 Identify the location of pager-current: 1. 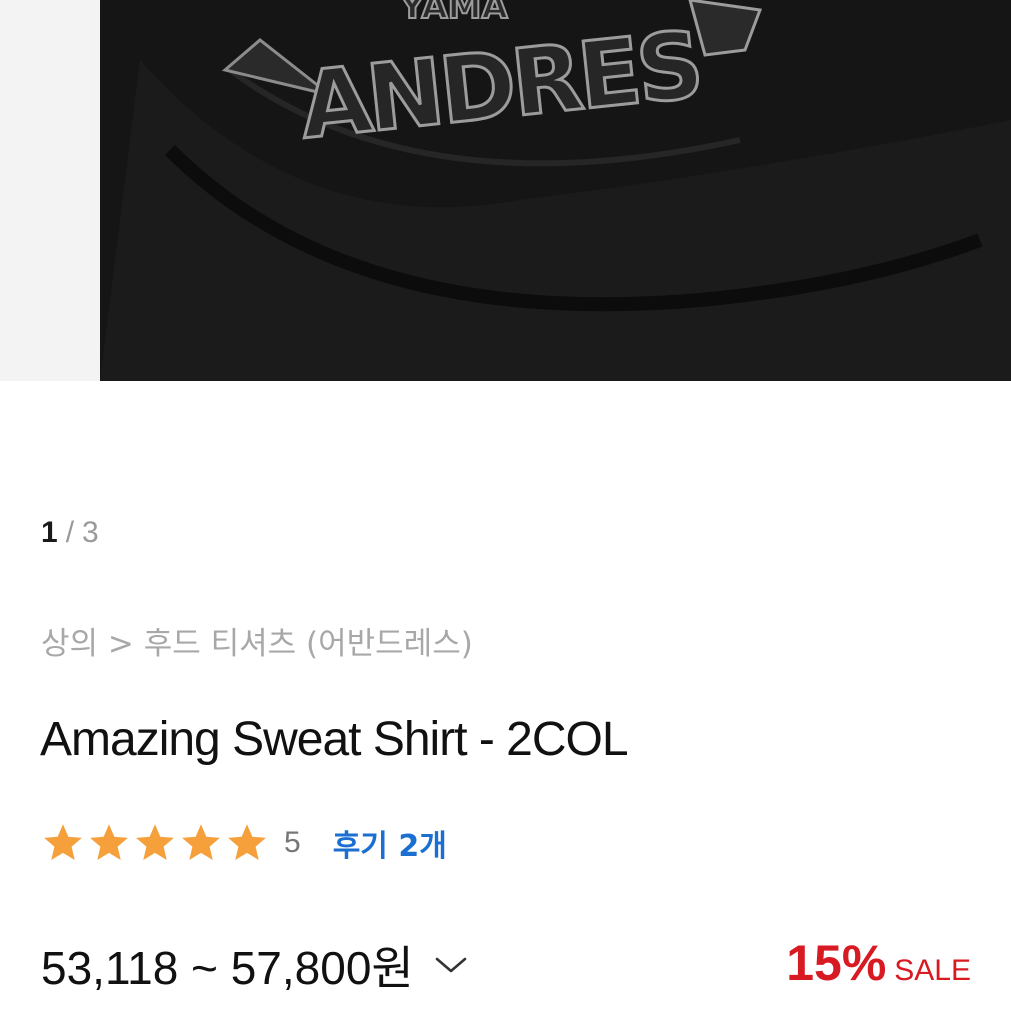
(49, 532).